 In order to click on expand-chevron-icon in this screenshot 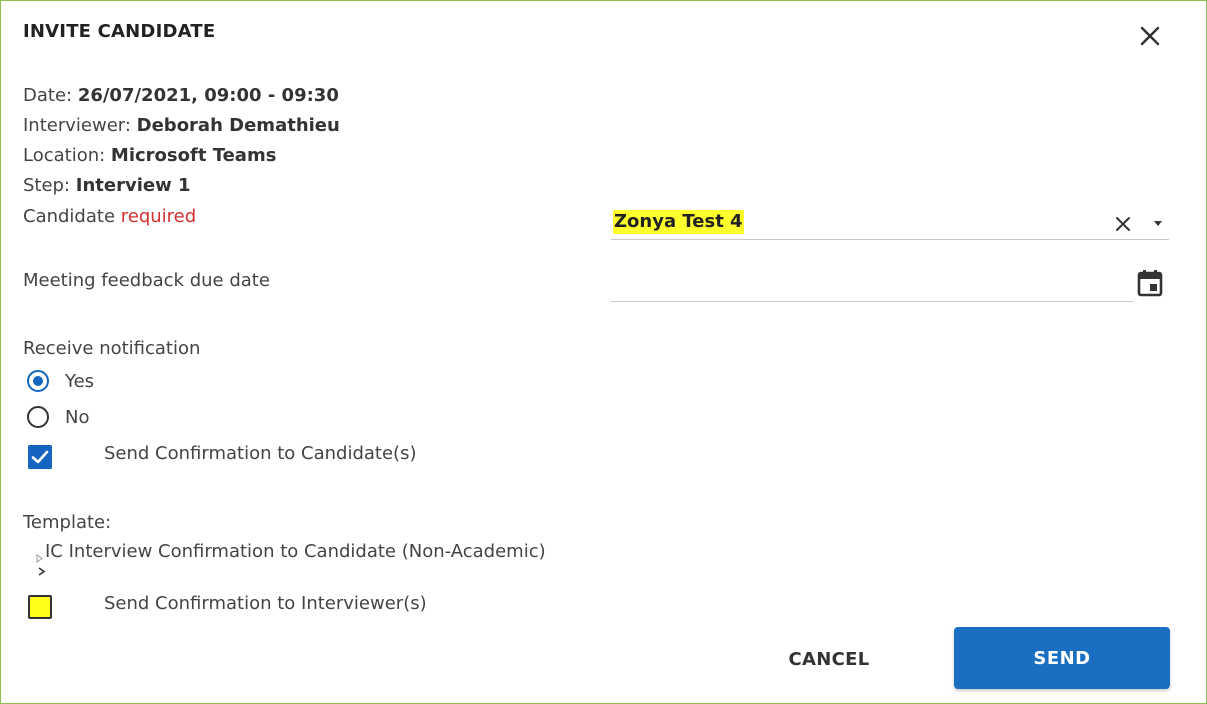, I will do `click(43, 566)`.